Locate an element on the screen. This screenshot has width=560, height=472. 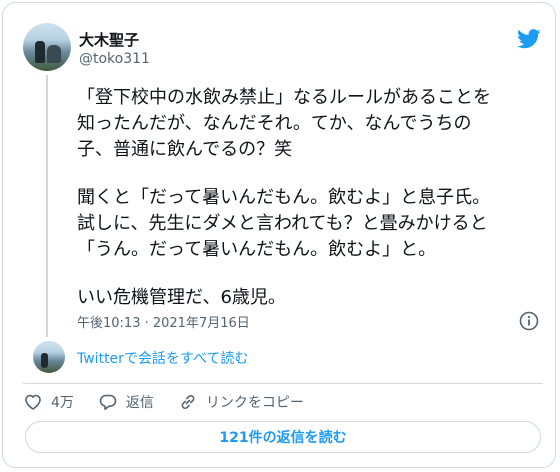
thread-avatar is located at coordinates (49, 357).